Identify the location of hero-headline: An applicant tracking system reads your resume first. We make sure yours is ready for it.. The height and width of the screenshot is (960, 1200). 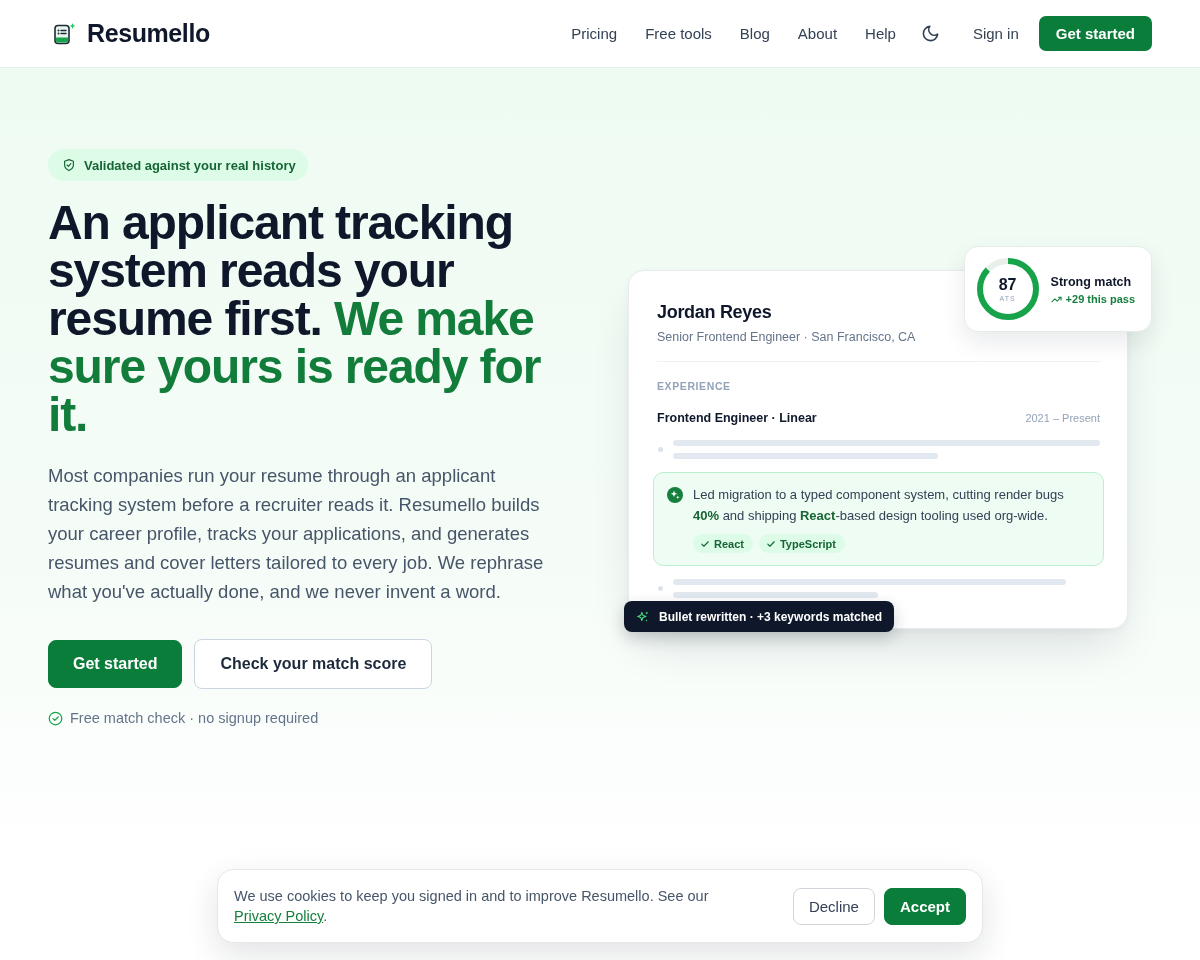
(295, 319).